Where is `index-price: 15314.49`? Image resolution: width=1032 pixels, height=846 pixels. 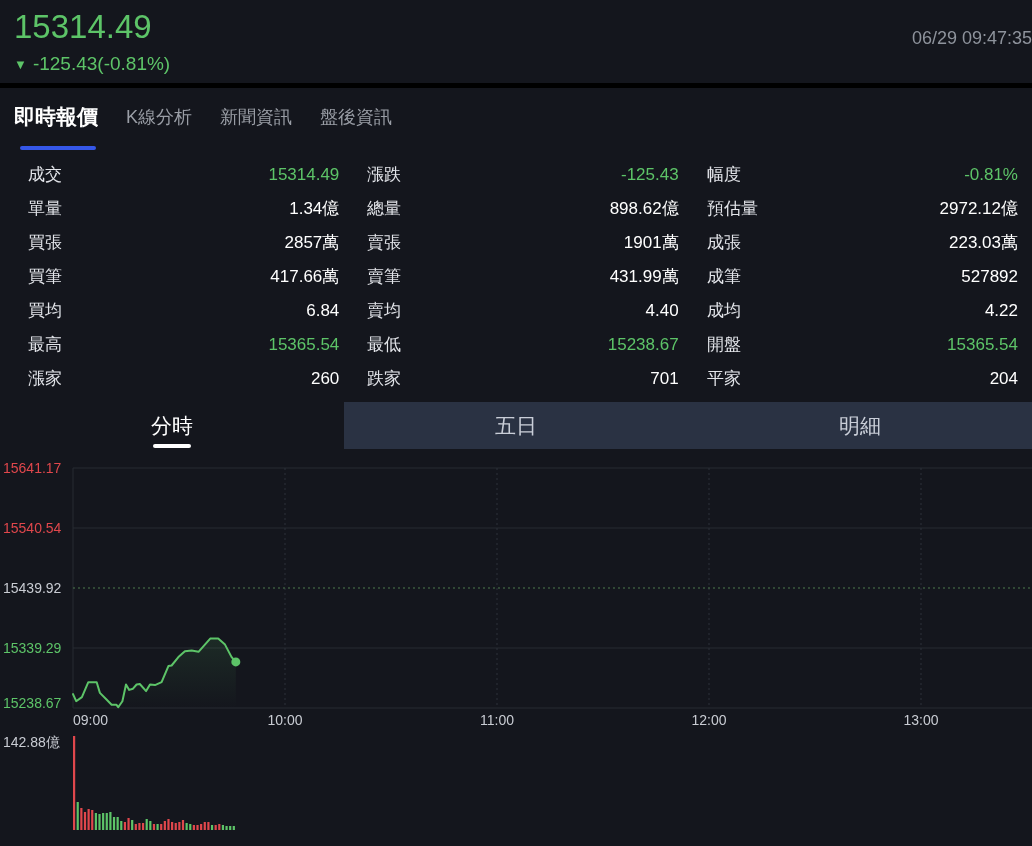
index-price: 15314.49 is located at coordinates (83, 27).